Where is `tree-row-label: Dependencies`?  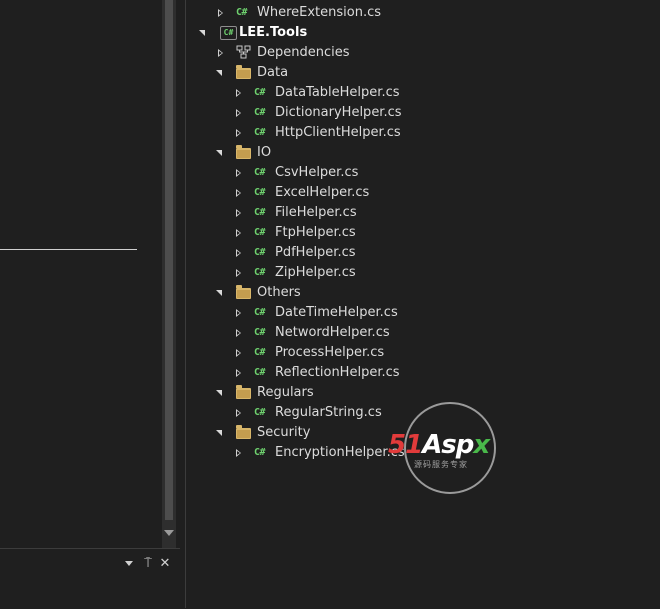 tree-row-label: Dependencies is located at coordinates (303, 52).